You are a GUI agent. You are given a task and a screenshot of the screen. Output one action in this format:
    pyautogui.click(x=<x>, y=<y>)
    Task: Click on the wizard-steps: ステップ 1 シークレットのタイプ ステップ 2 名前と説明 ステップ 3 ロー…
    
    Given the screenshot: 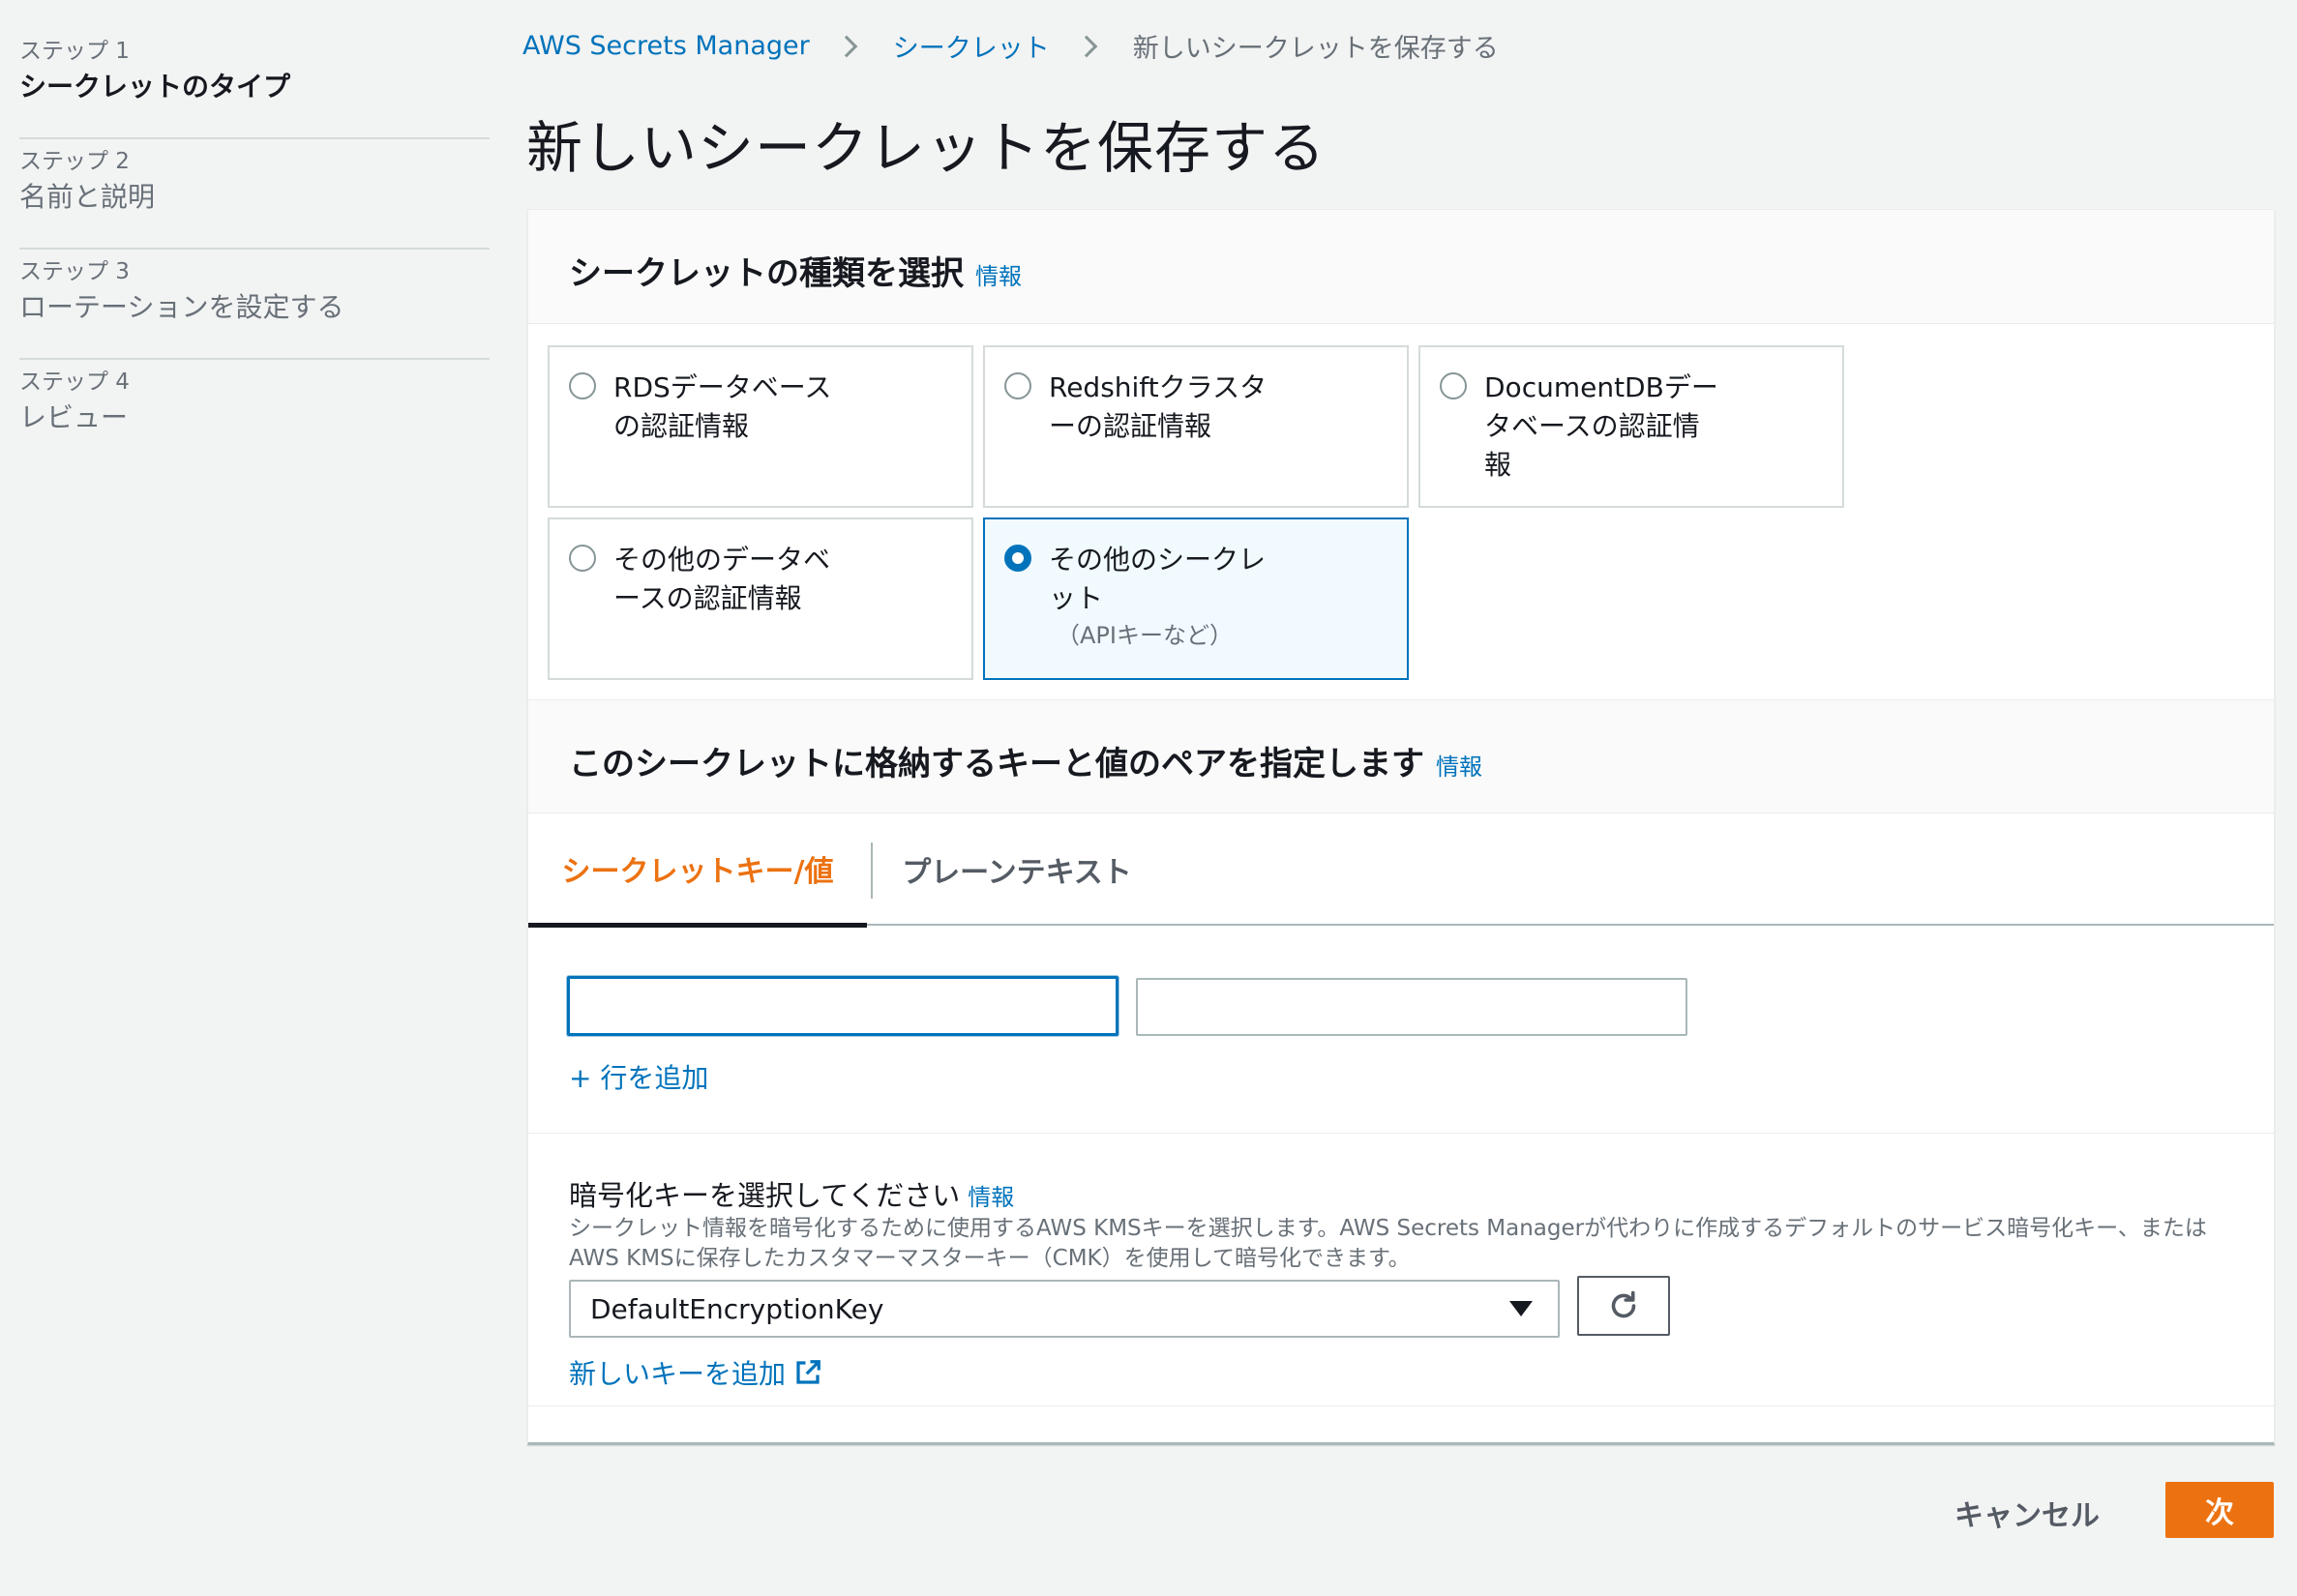 What is the action you would take?
    pyautogui.click(x=254, y=249)
    